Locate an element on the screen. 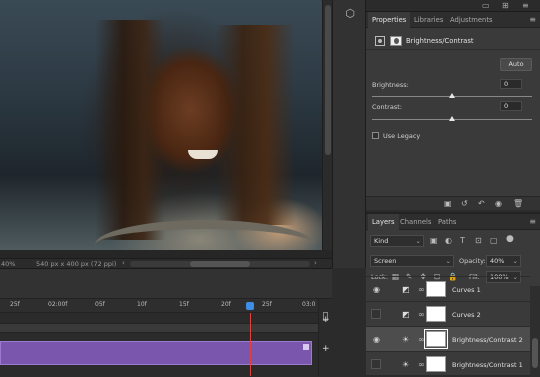 This screenshot has height=377, width=540. smart-object-filter-icon: ▢ is located at coordinates (494, 240).